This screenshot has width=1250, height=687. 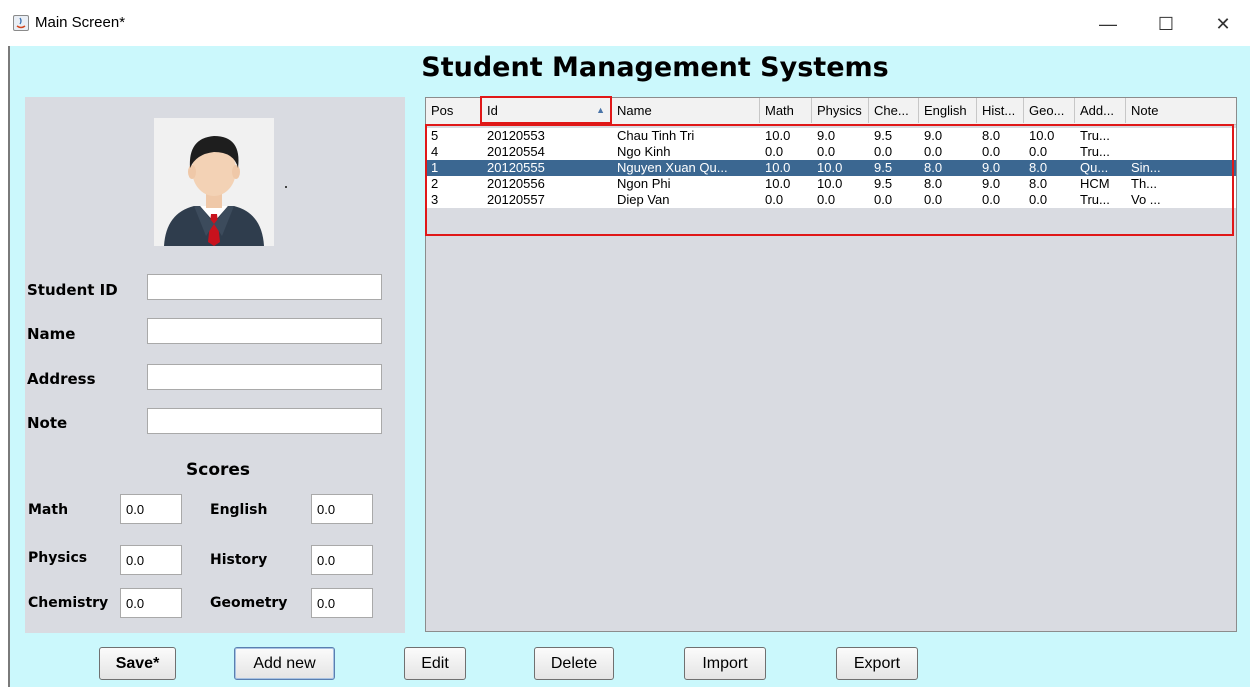 What do you see at coordinates (786, 110) in the screenshot?
I see `column-header-math: Math` at bounding box center [786, 110].